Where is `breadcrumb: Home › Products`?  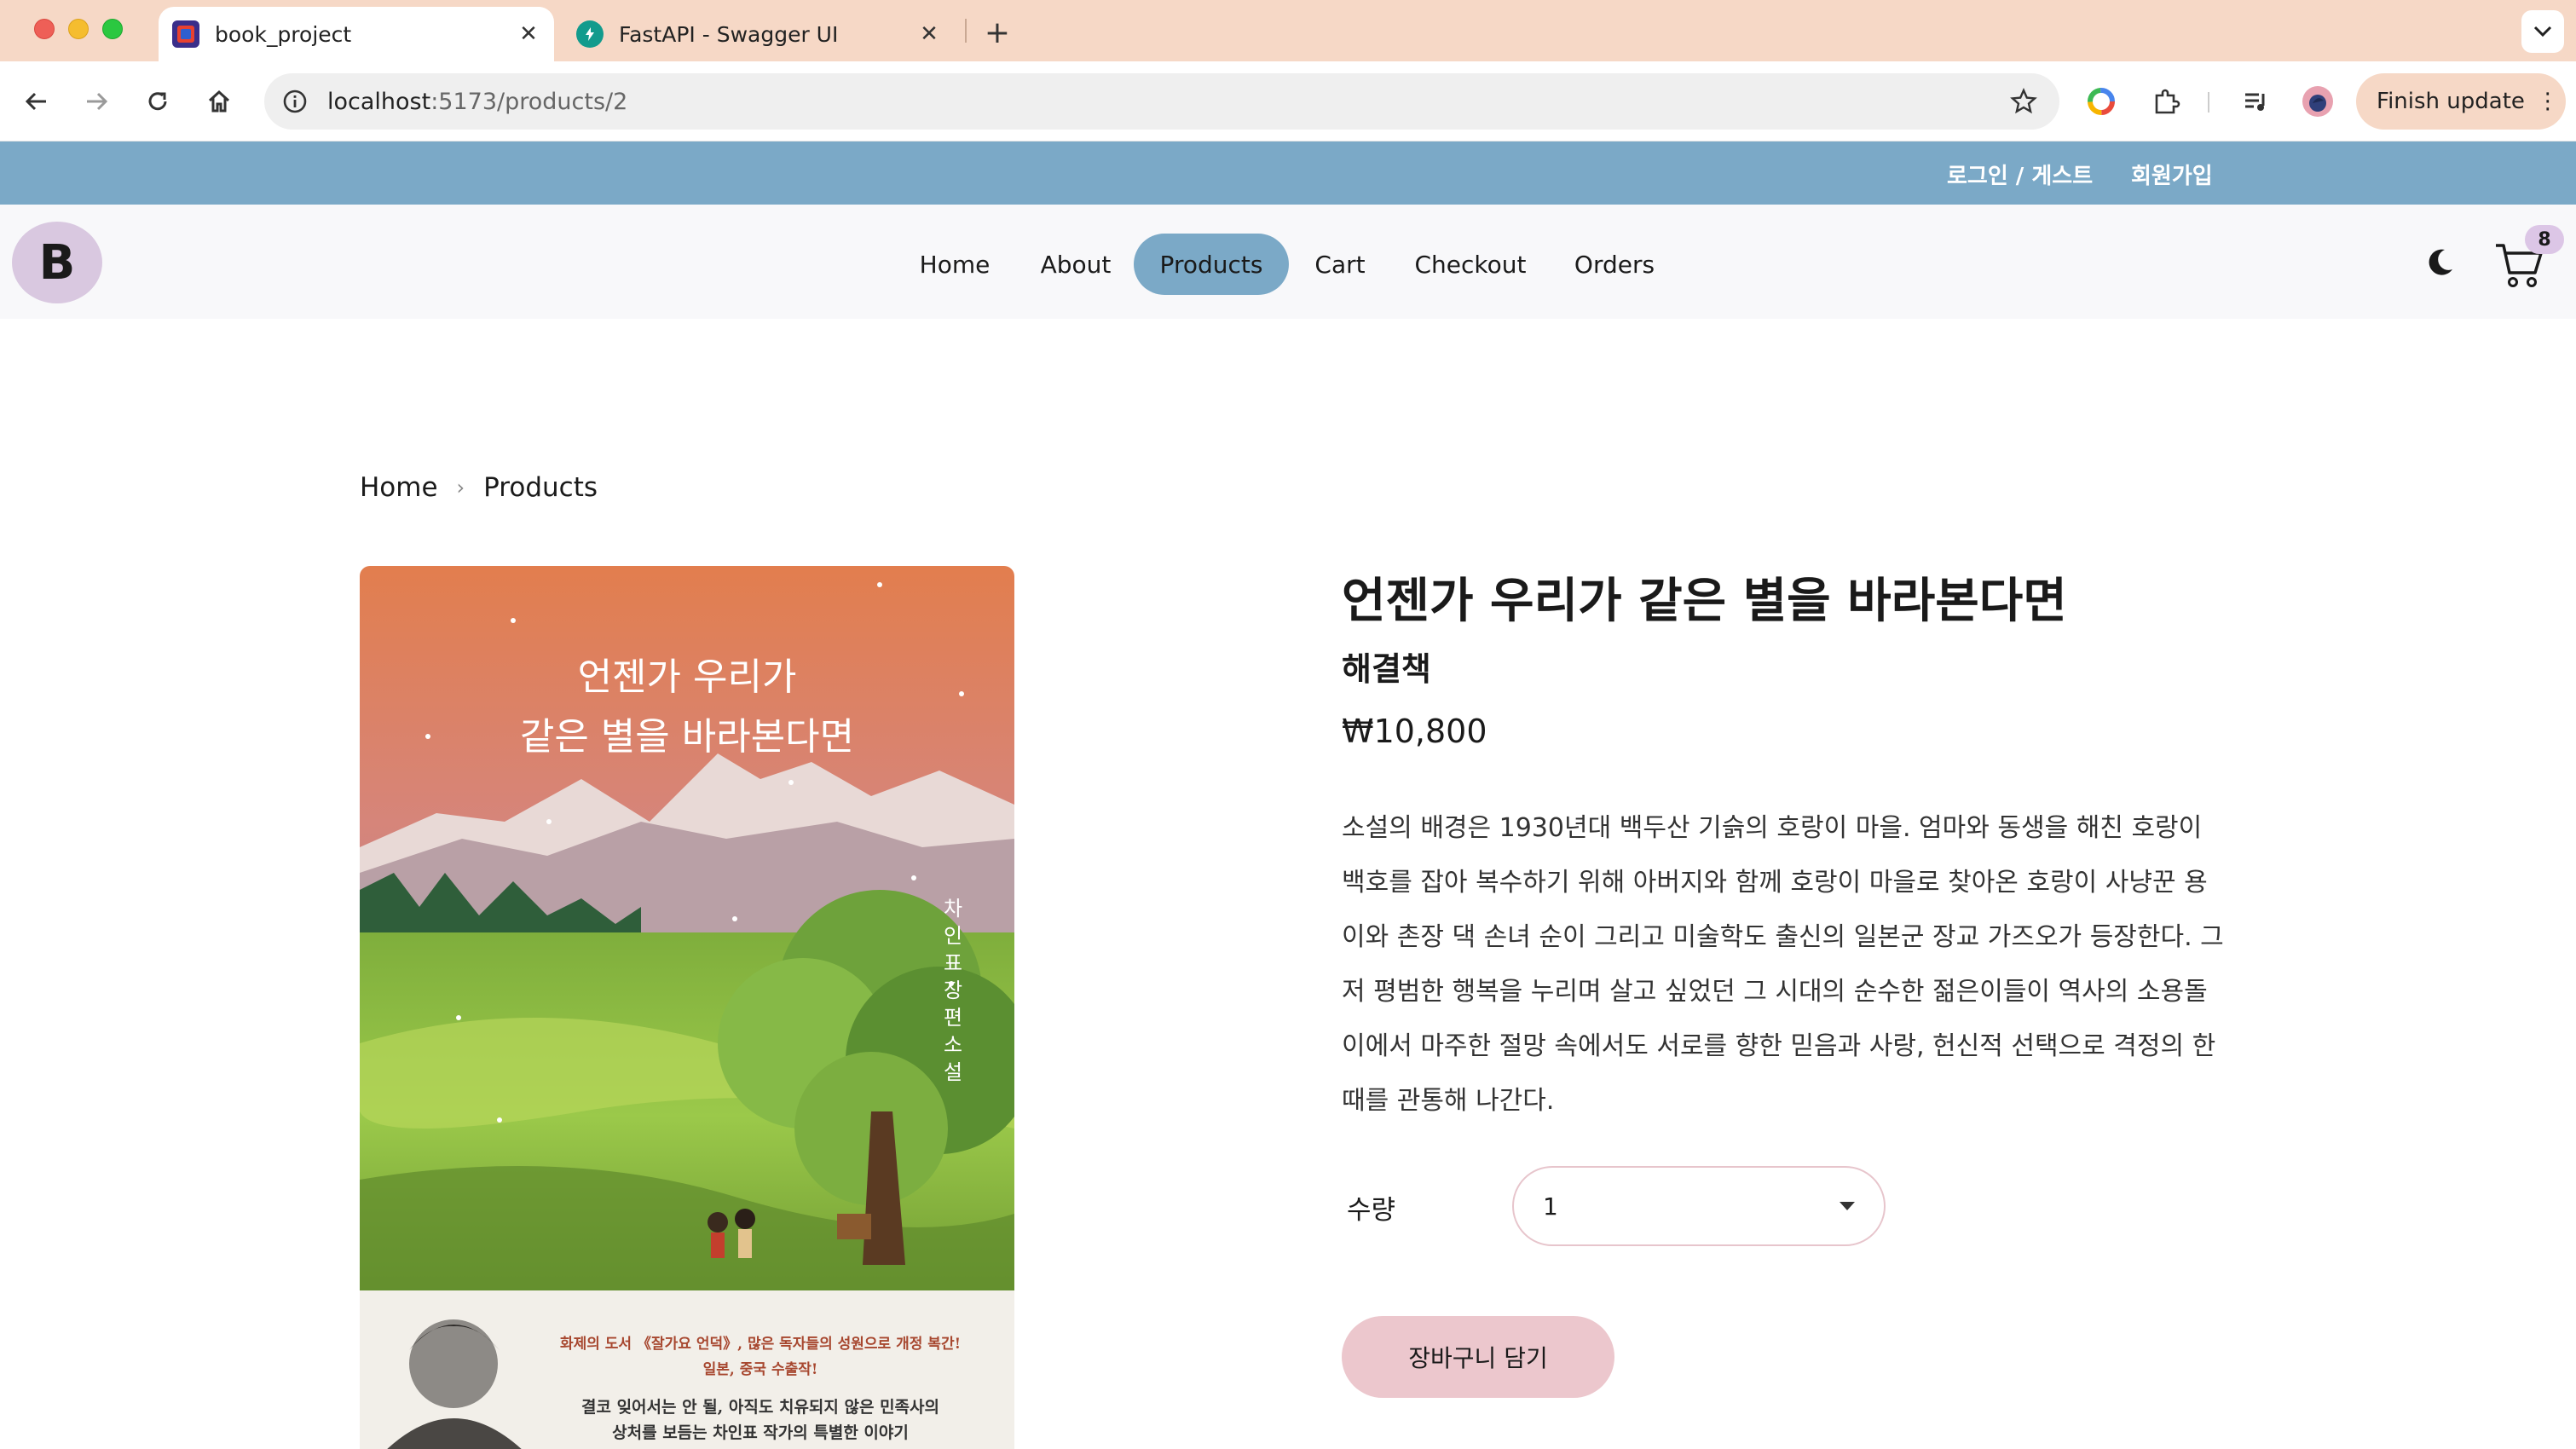
breadcrumb: Home › Products is located at coordinates (479, 487).